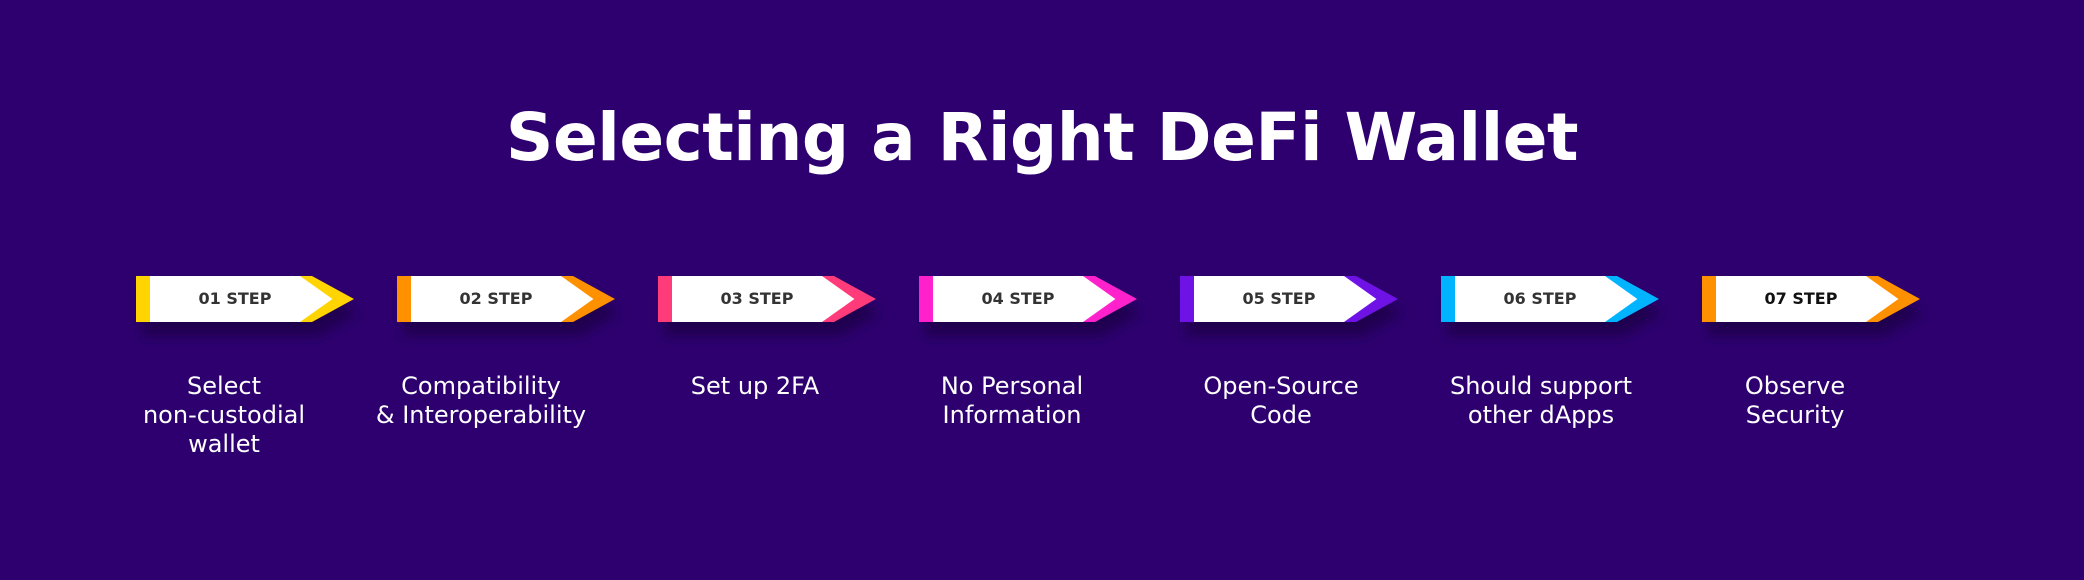  I want to click on step-4-arrow: 04 STEP, so click(1030, 306).